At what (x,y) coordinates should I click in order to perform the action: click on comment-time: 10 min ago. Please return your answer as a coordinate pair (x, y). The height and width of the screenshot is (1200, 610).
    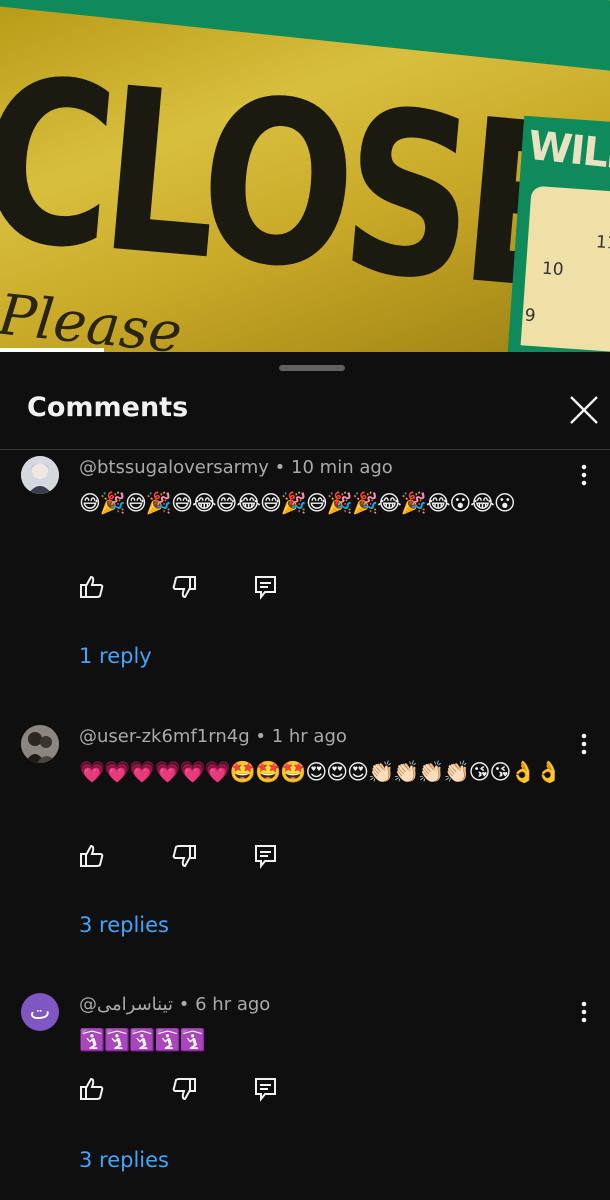
    Looking at the image, I should click on (342, 467).